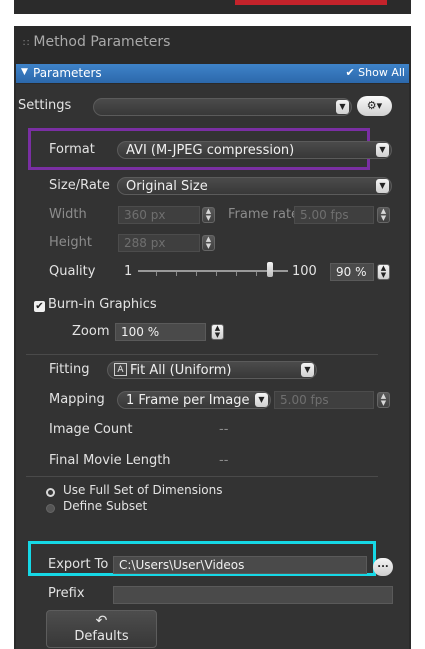 The height and width of the screenshot is (649, 425). I want to click on size-rate-dropdown: Original Size ▼, so click(254, 186).